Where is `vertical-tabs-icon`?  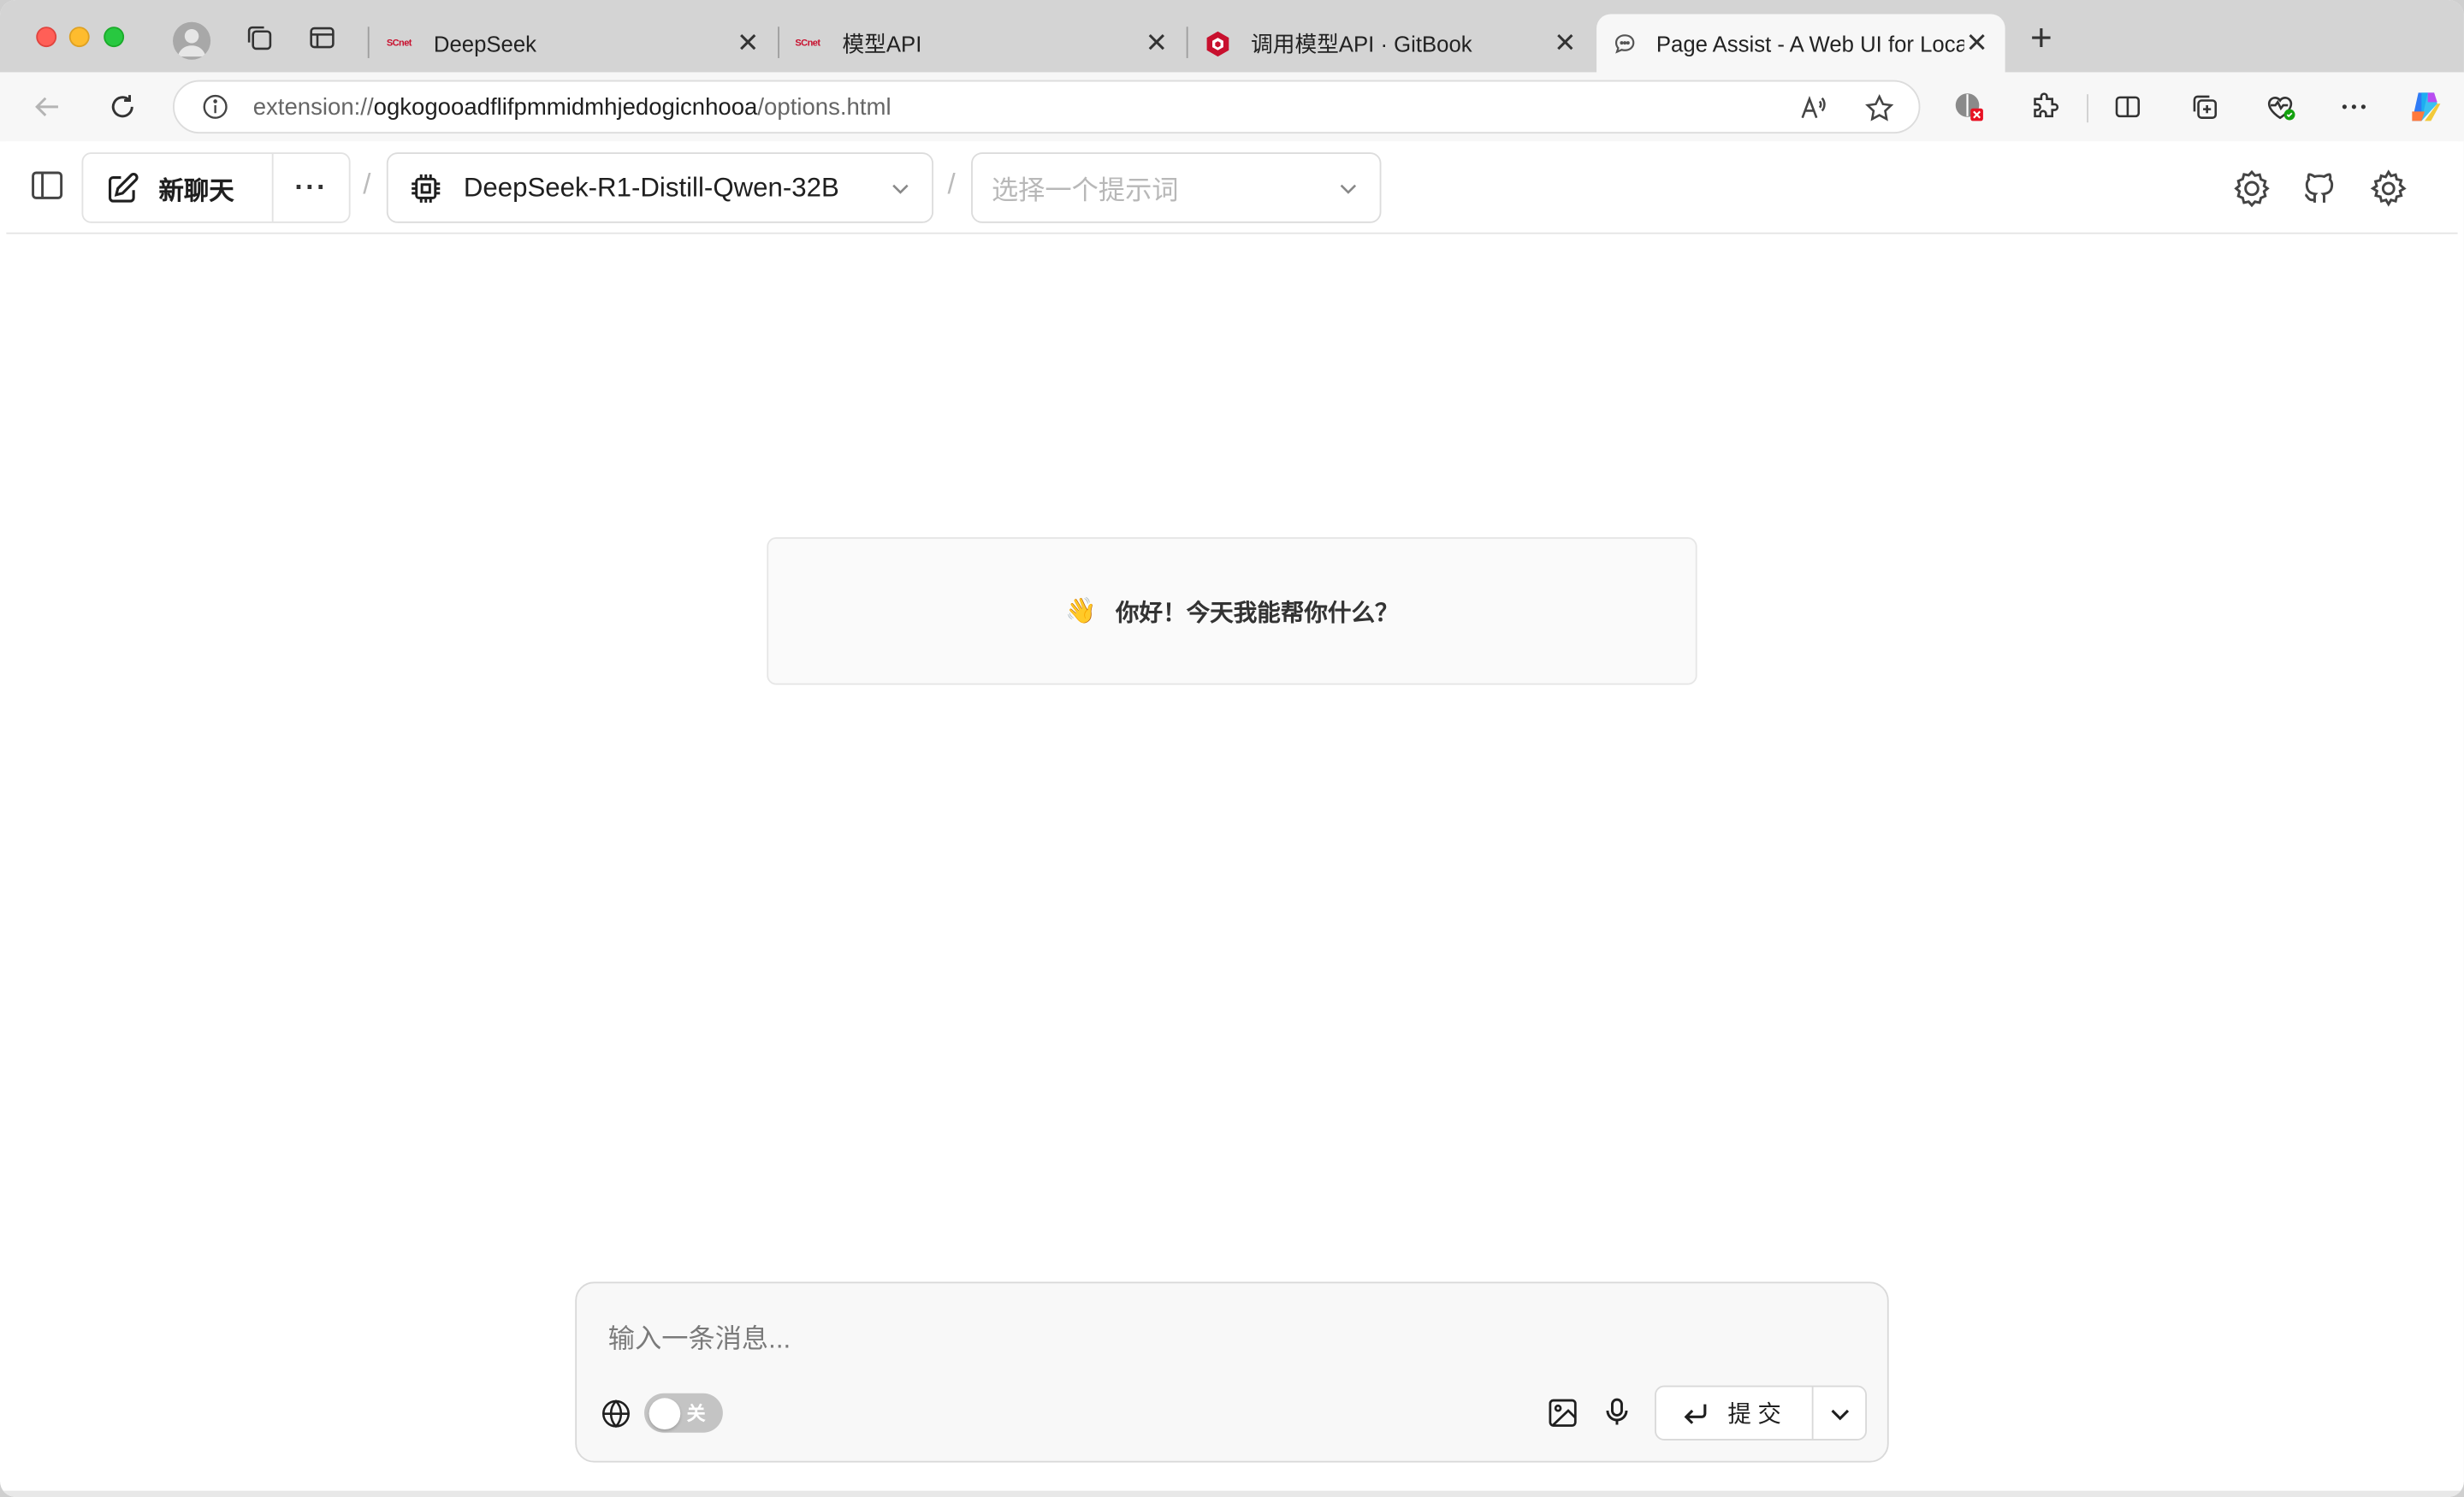 vertical-tabs-icon is located at coordinates (322, 38).